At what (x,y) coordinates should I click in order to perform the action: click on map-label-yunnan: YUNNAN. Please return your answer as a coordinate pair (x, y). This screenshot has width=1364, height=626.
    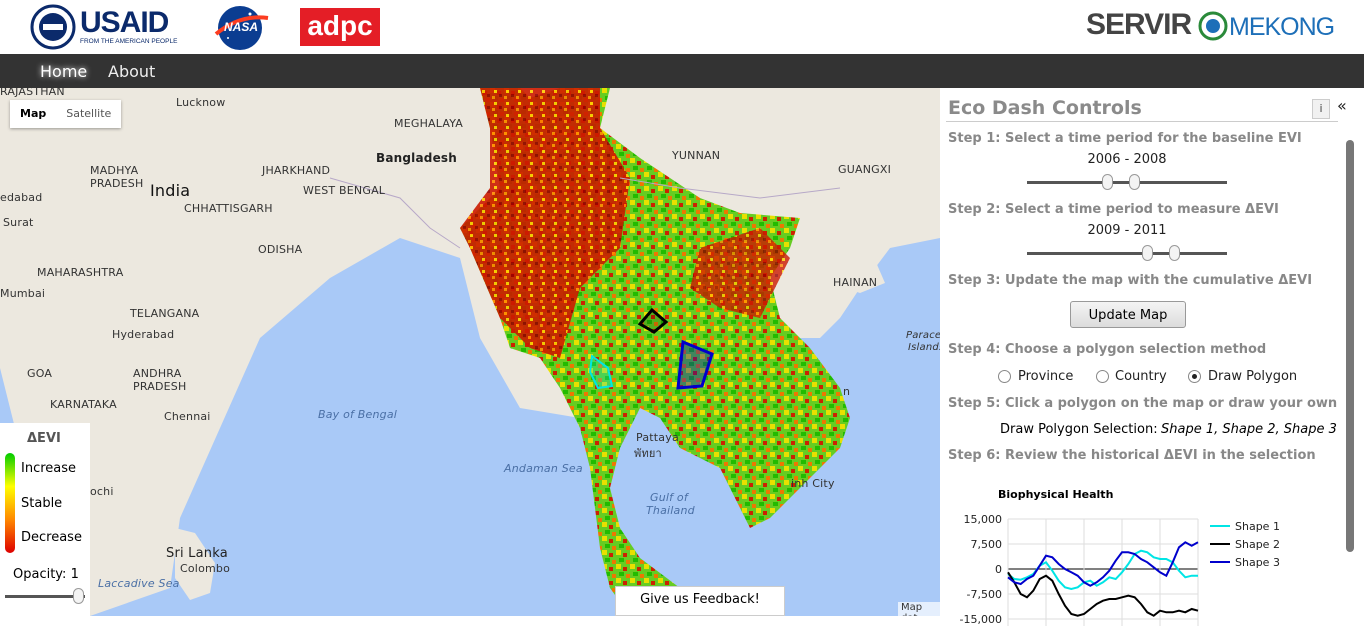
    Looking at the image, I should click on (696, 155).